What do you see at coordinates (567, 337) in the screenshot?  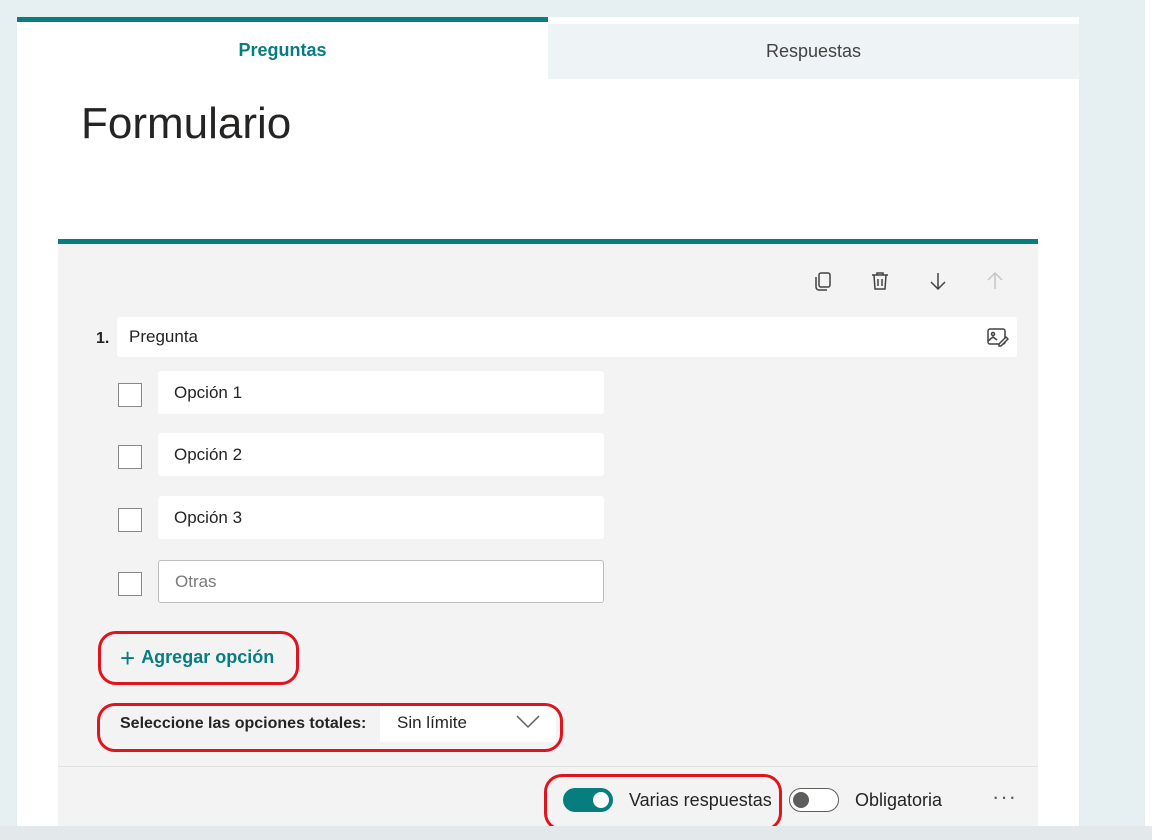 I see `question-title-input: Pregunta` at bounding box center [567, 337].